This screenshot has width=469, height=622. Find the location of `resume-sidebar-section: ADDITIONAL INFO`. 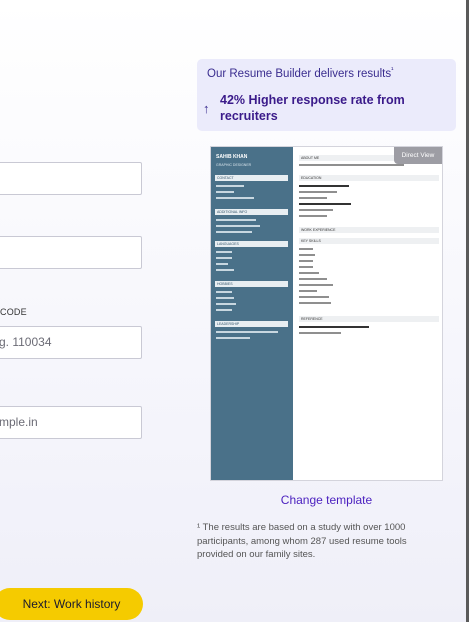

resume-sidebar-section: ADDITIONAL INFO is located at coordinates (251, 212).